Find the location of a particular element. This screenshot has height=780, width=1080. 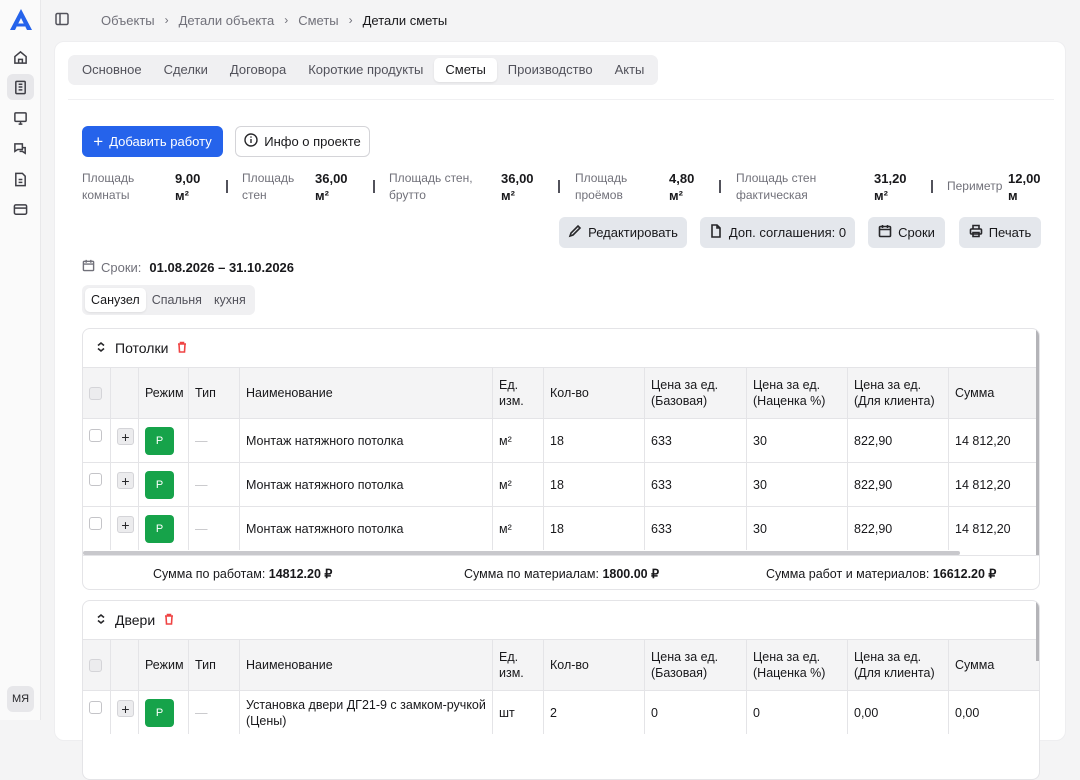

addenda-button: Доп. соглашения: 0 is located at coordinates (777, 232).